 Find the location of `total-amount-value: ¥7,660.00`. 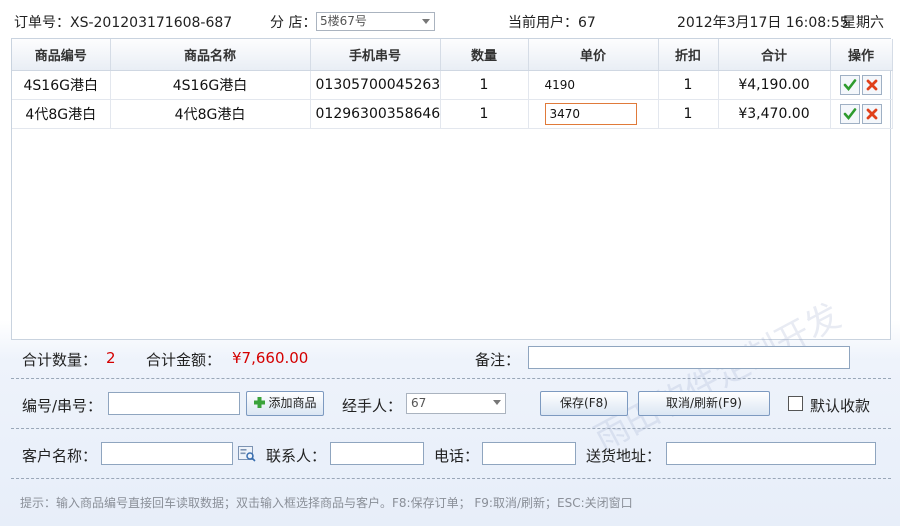

total-amount-value: ¥7,660.00 is located at coordinates (270, 358).